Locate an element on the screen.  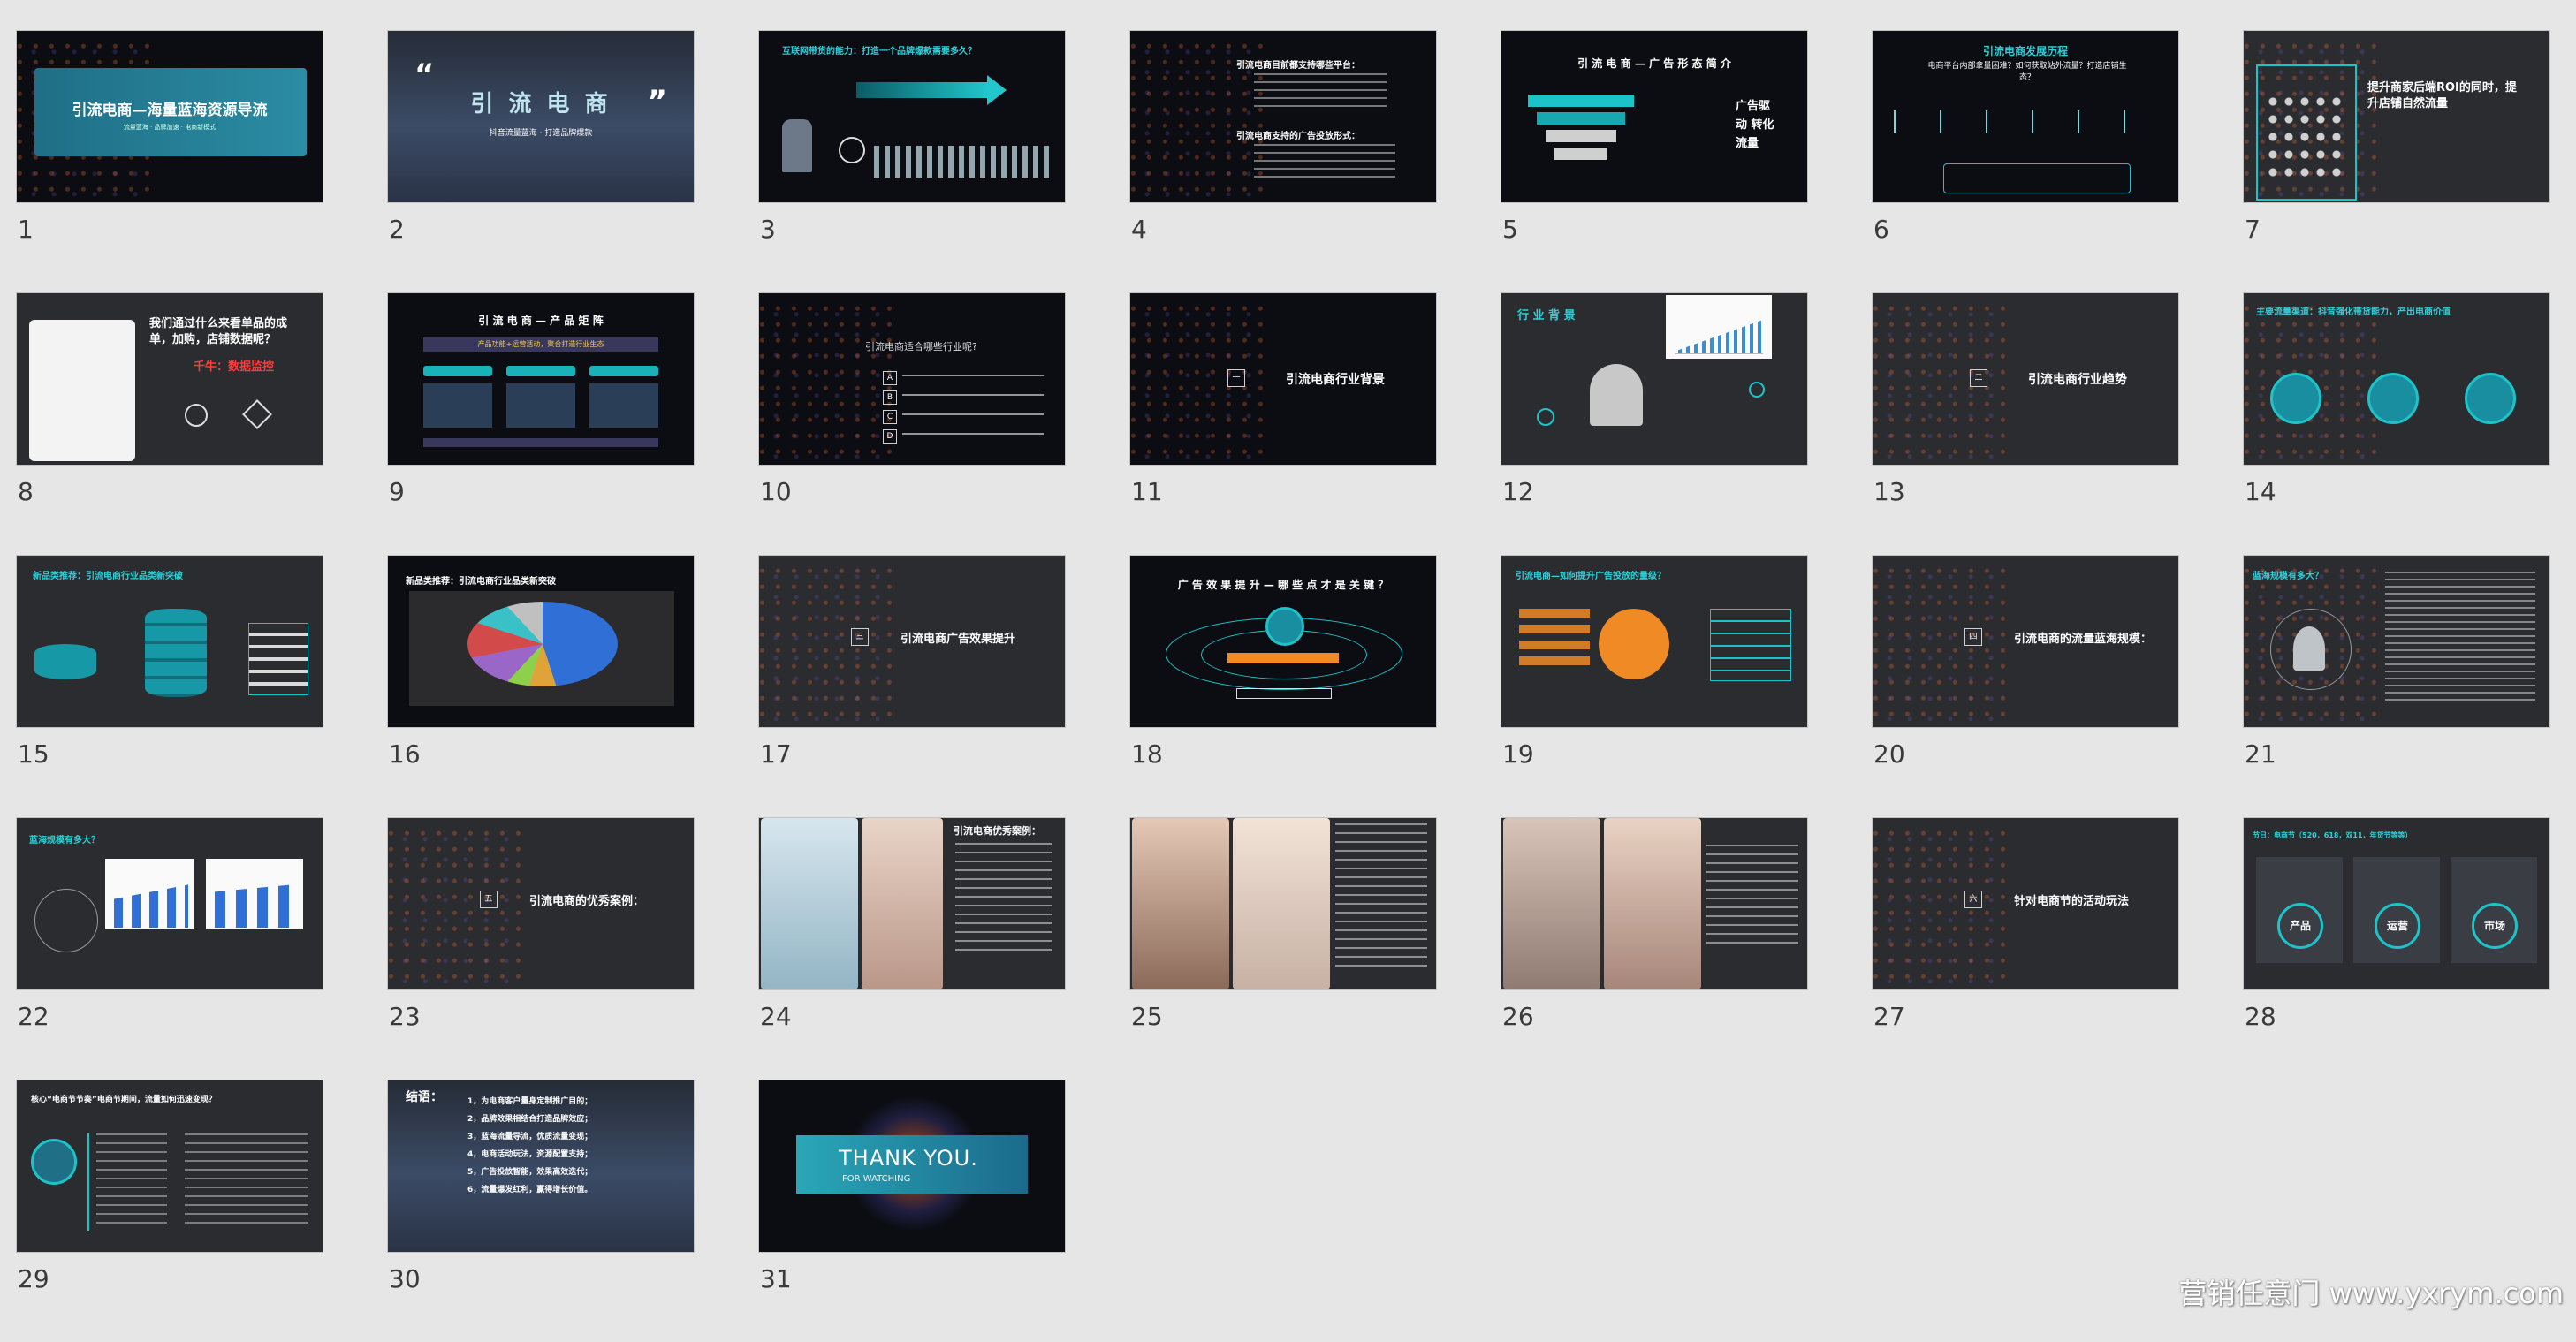
slide-thumbnail-18: 广 告 效 果 提 升 — 哪 些 点 才 是 关 键 ？ is located at coordinates (1283, 641).